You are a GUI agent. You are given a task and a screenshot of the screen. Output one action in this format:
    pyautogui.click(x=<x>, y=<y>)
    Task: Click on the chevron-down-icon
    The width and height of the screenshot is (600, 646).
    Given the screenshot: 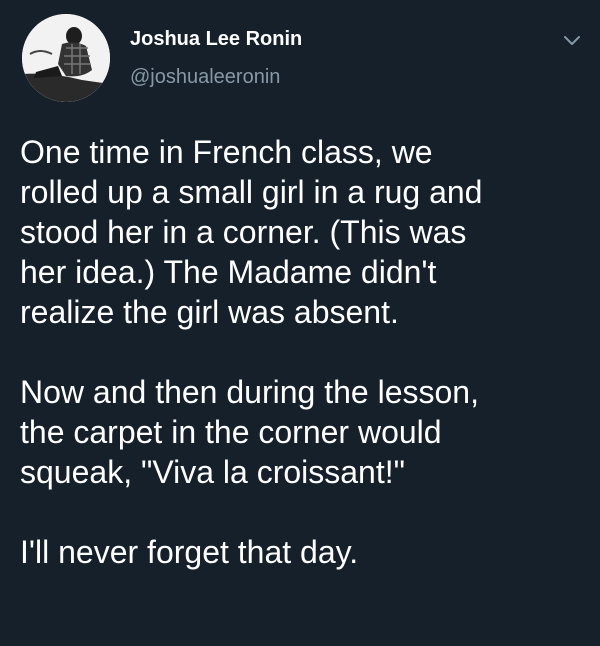 What is the action you would take?
    pyautogui.click(x=572, y=40)
    